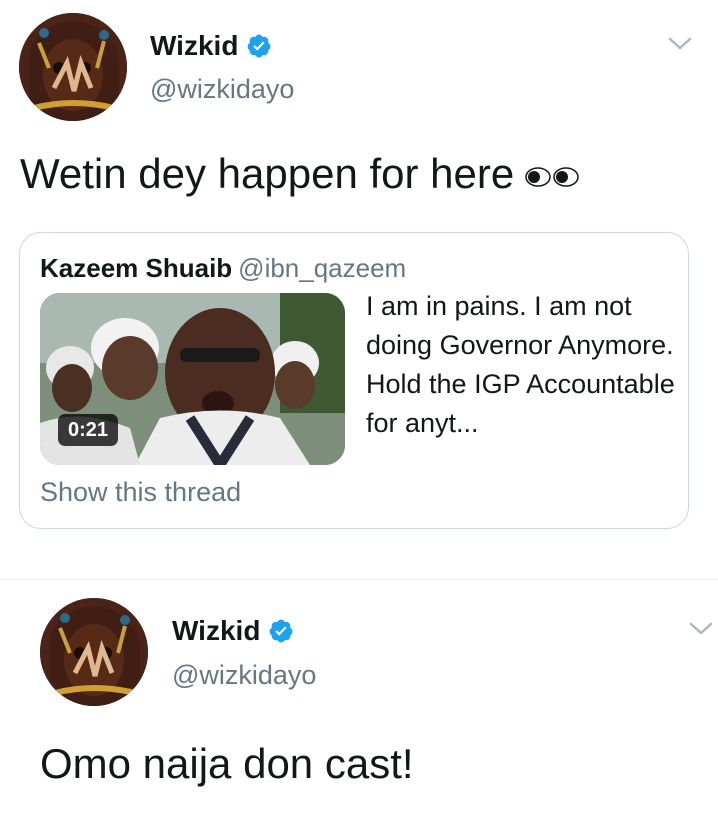  I want to click on tweet-text: Omo naija don cast!, so click(227, 763).